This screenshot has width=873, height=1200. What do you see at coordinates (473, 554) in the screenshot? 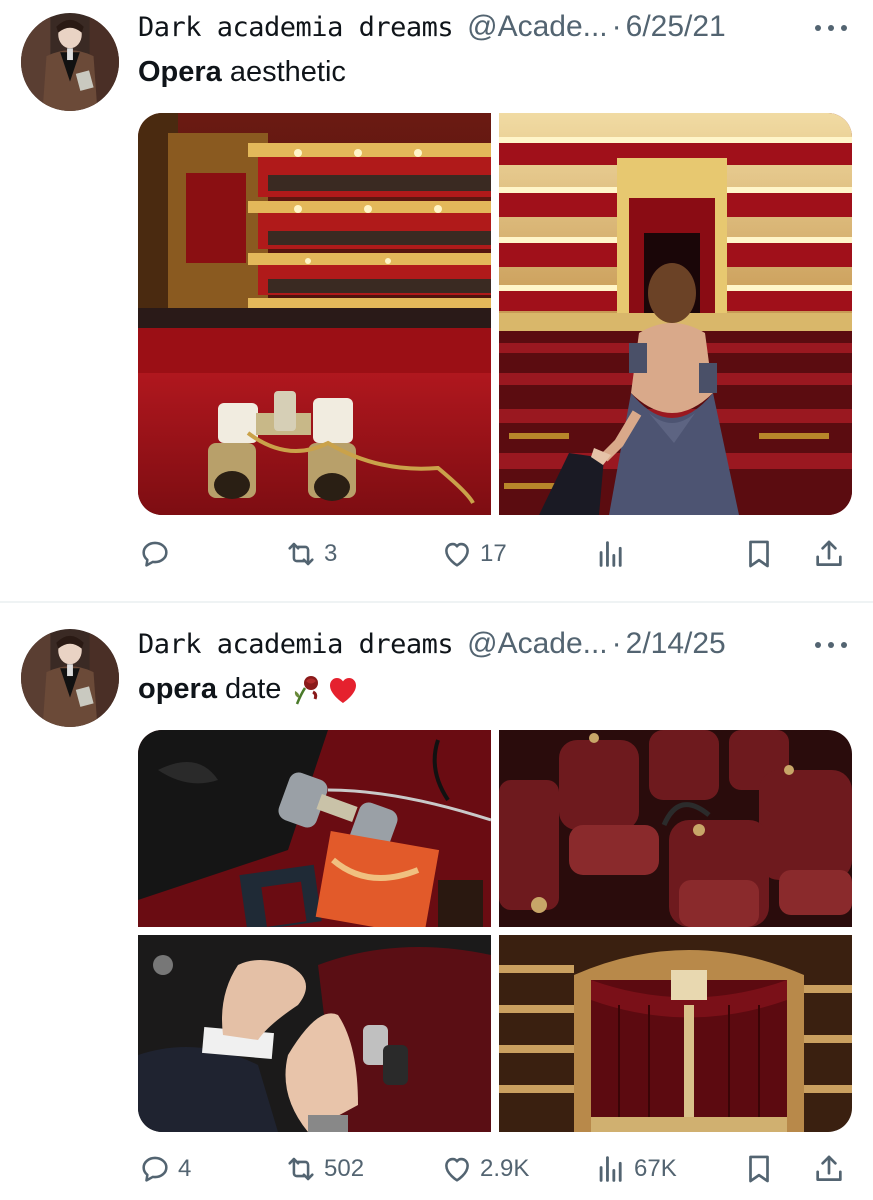
I see `like-button: 17` at bounding box center [473, 554].